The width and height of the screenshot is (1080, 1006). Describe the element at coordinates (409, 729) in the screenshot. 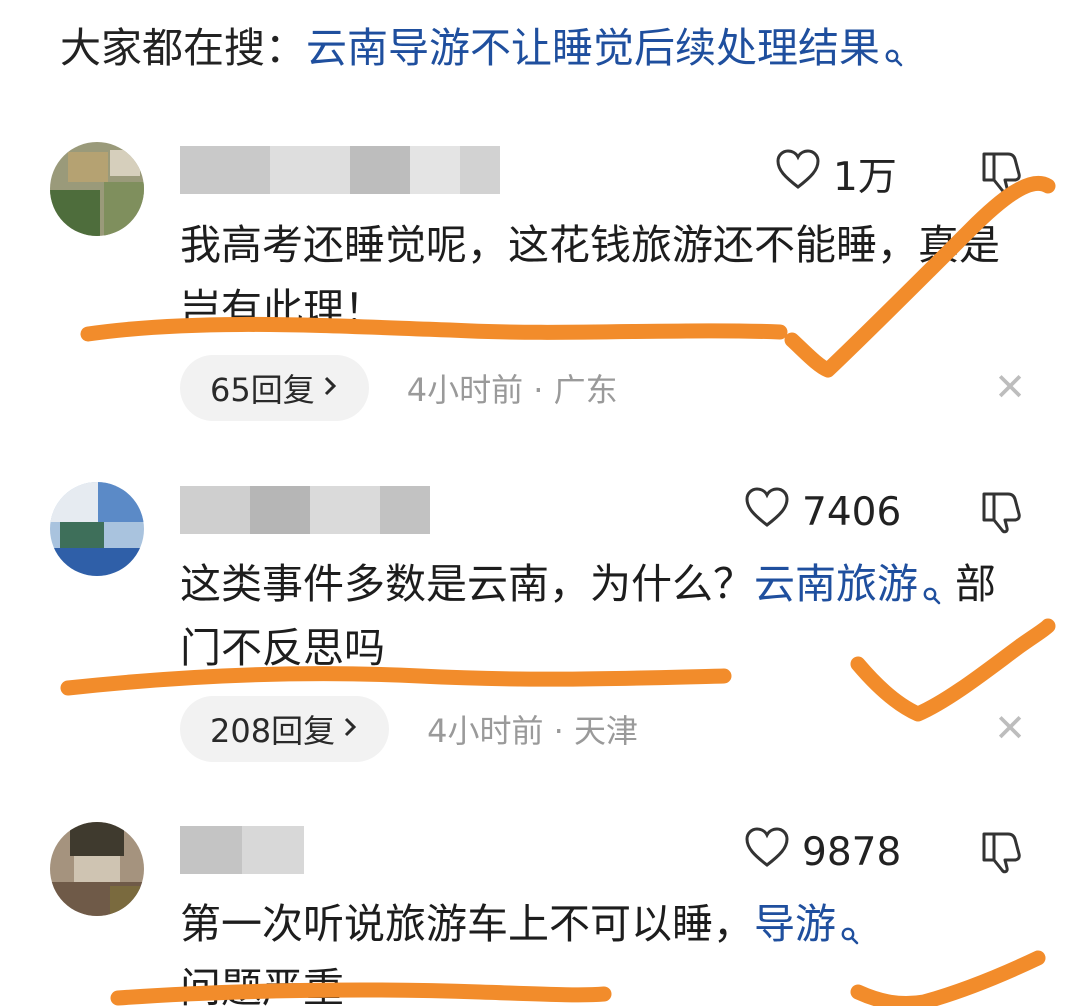

I see `comment-meta: 208回复 4小时前 · 天津` at that location.